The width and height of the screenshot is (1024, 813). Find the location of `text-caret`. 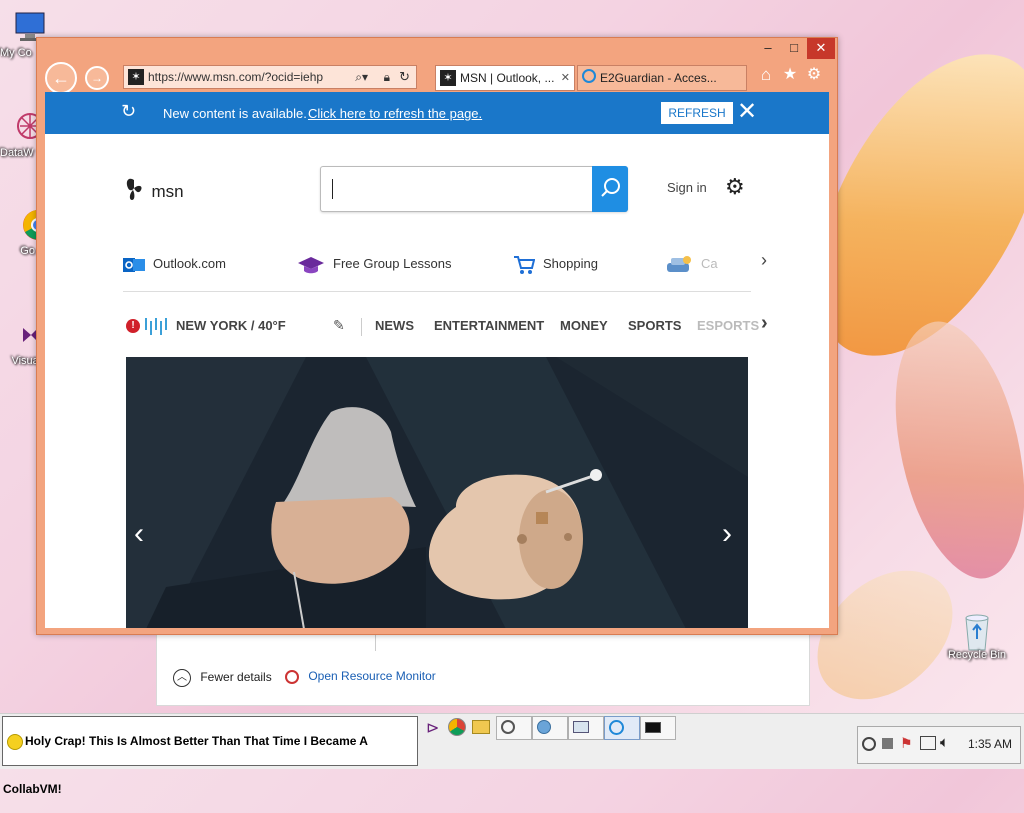

text-caret is located at coordinates (332, 189).